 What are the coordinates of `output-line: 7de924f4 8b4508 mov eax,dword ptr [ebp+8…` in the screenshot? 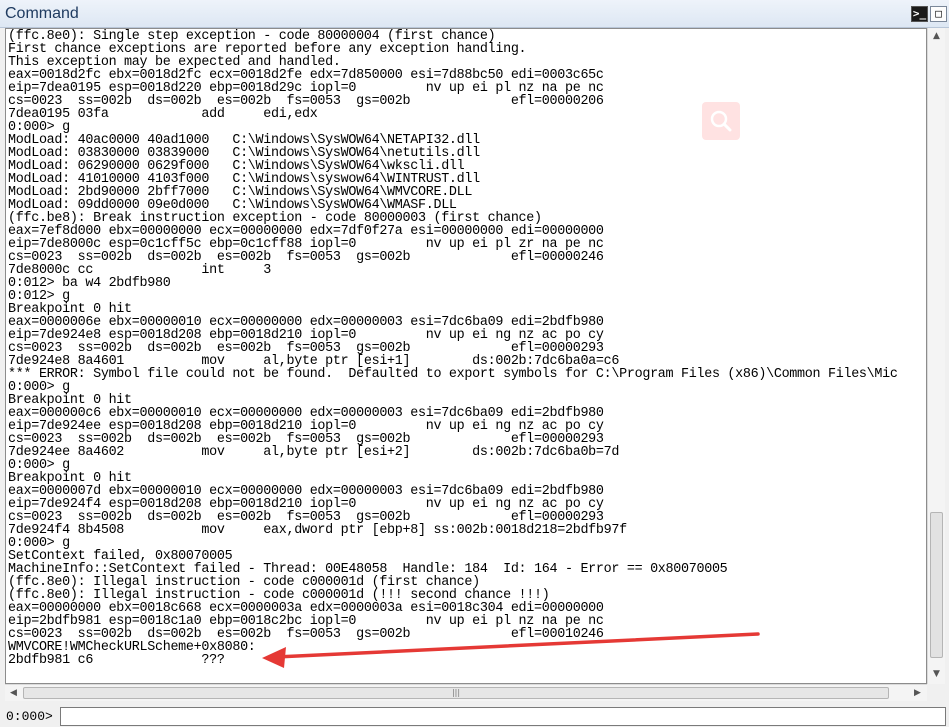 It's located at (317, 530).